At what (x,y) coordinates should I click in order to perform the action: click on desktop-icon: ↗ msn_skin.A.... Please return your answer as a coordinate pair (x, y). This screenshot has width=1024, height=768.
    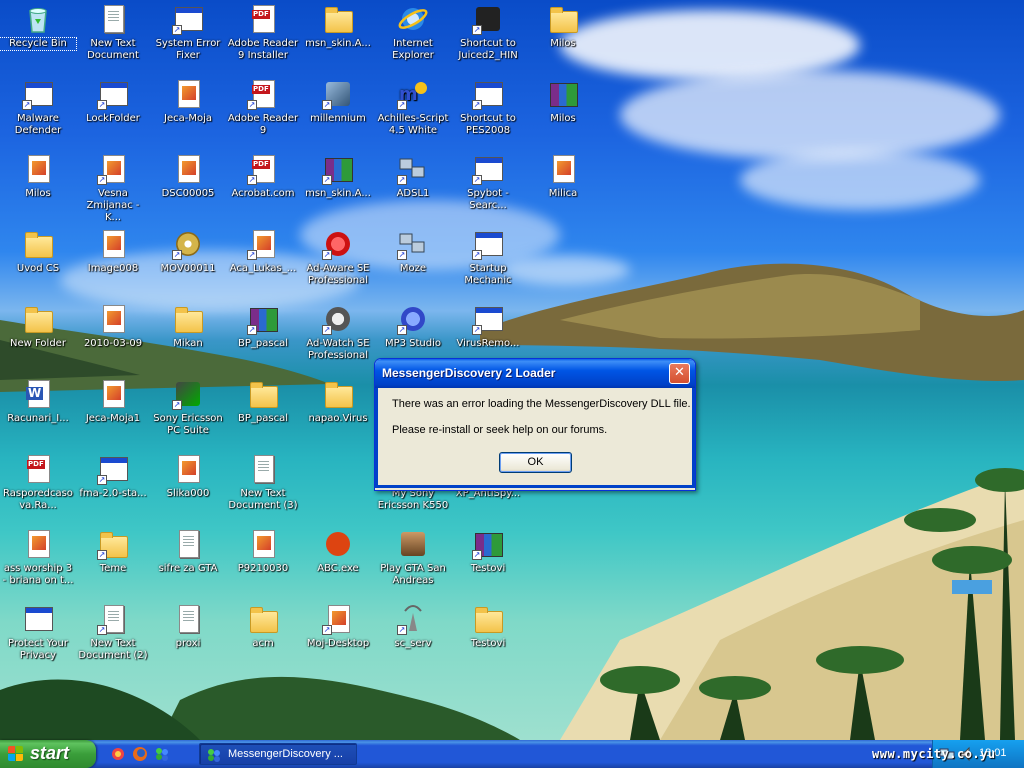
    Looking at the image, I should click on (338, 175).